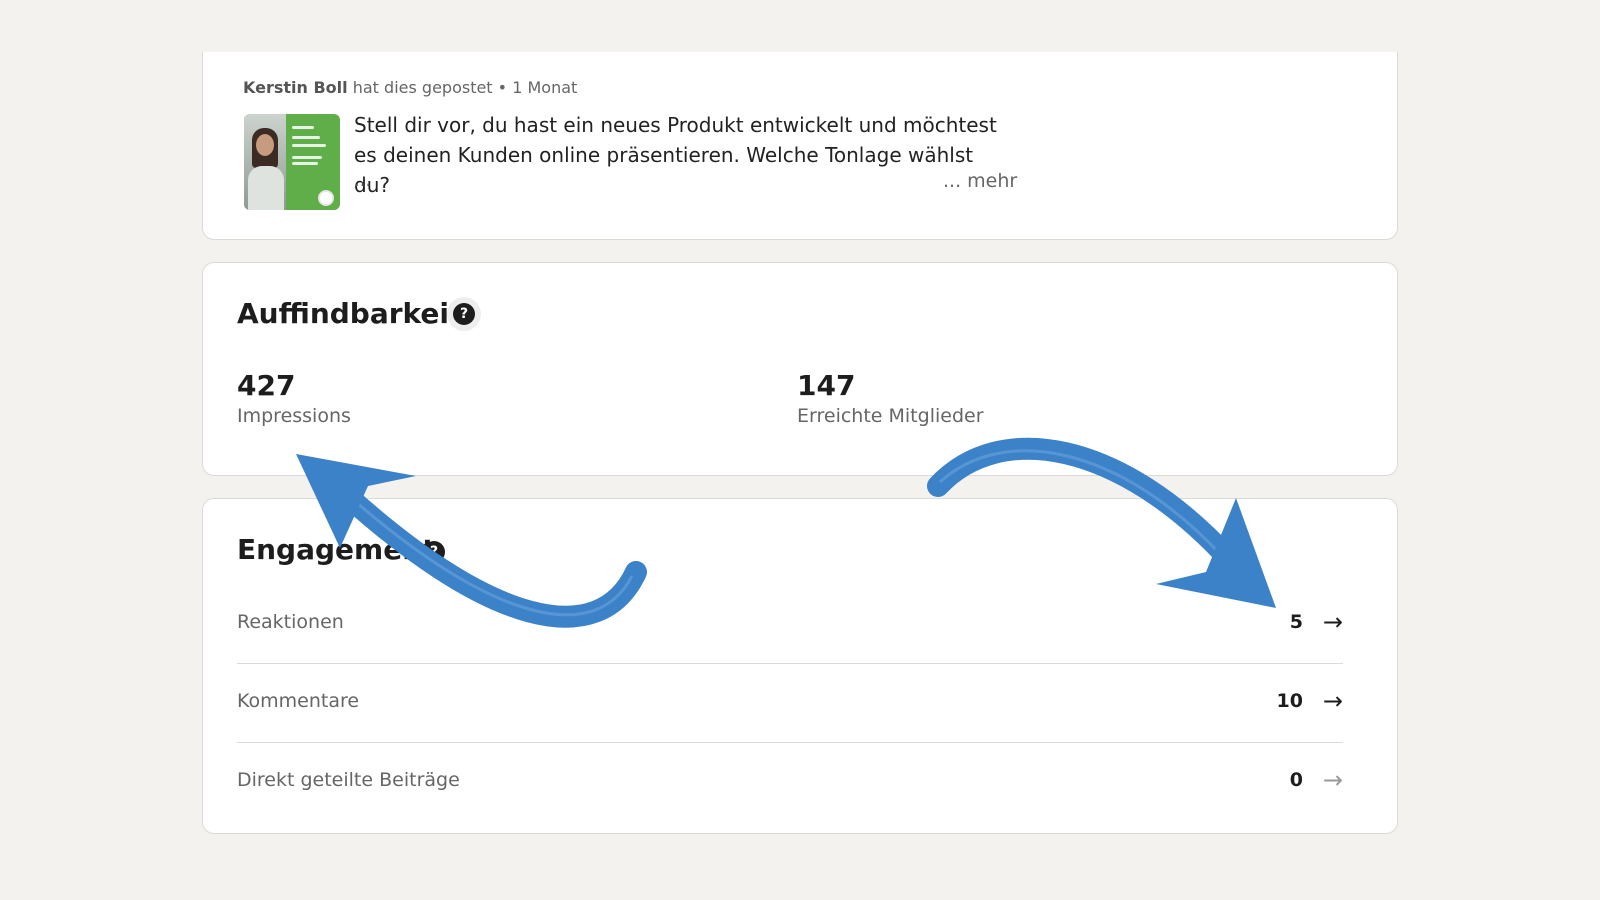  What do you see at coordinates (790, 703) in the screenshot?
I see `comments-row: Kommentare 10 →` at bounding box center [790, 703].